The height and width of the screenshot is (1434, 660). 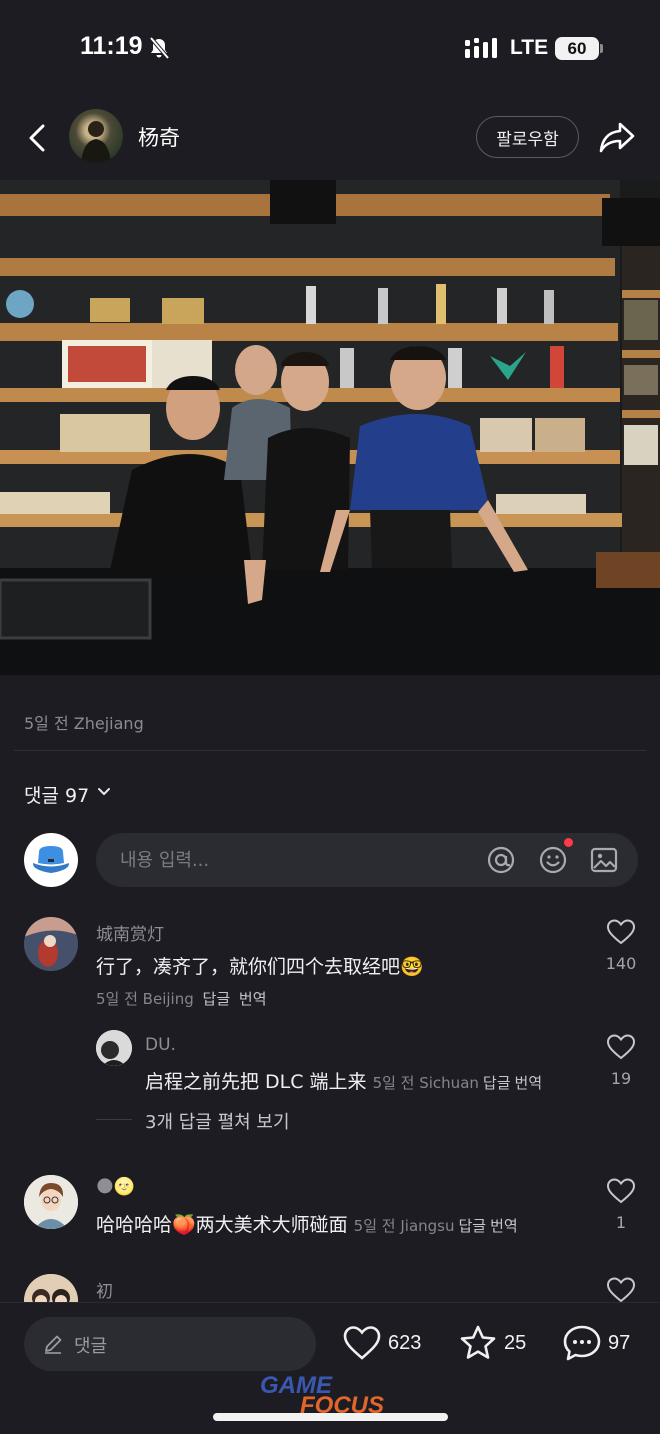 What do you see at coordinates (91, 1346) in the screenshot?
I see `bottom-comment-placeholder: 댓글` at bounding box center [91, 1346].